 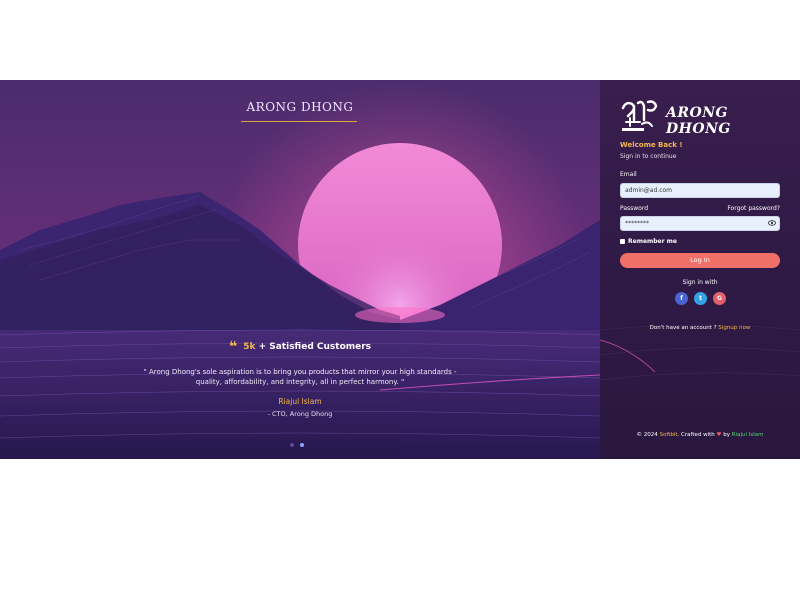 I want to click on social-login: f t G, so click(x=705, y=299).